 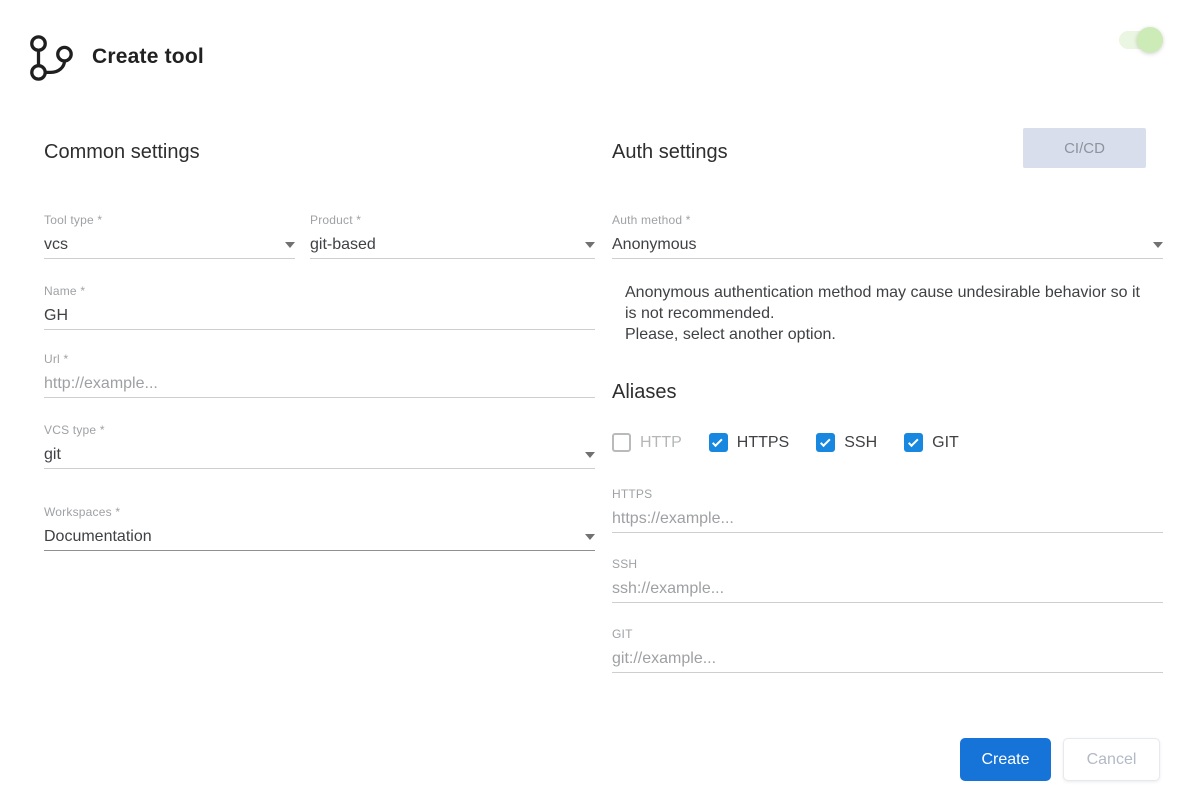 I want to click on git-alias-field: GIT, so click(x=887, y=650).